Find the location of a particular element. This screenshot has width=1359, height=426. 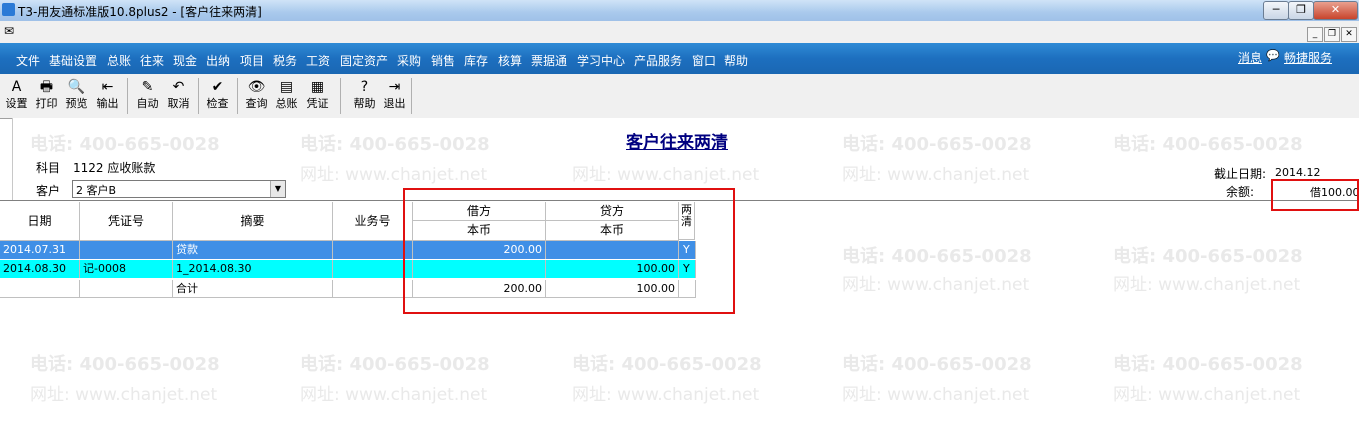

window-title: T3-用友通标准版10.8plus2 - [客户往来两清] is located at coordinates (140, 12).